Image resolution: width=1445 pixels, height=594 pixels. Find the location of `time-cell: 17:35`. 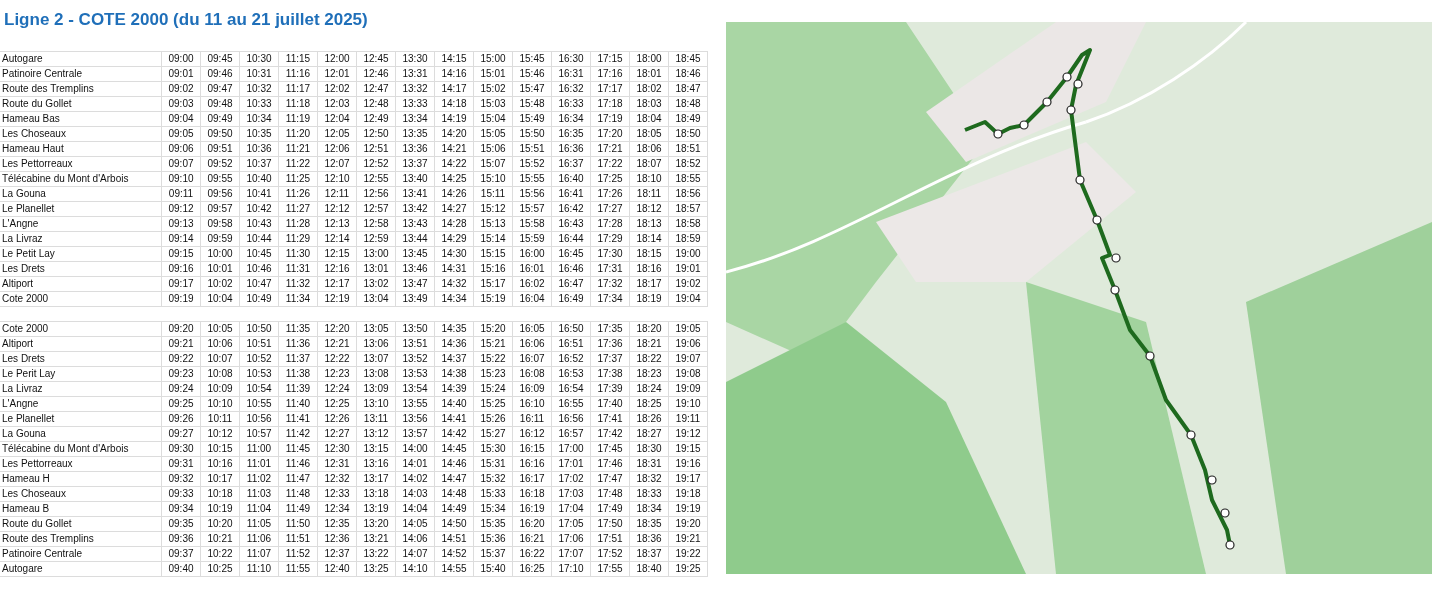

time-cell: 17:35 is located at coordinates (610, 329).